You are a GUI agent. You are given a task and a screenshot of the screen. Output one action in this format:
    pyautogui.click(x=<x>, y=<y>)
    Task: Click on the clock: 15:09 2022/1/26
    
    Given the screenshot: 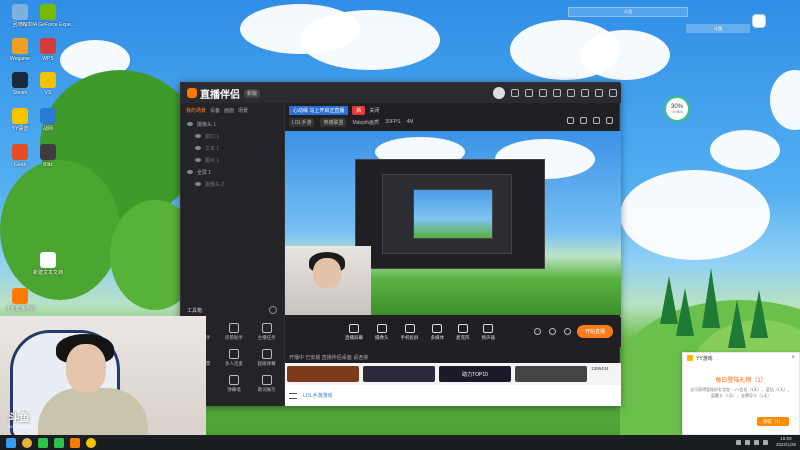 What is the action you would take?
    pyautogui.click(x=786, y=442)
    